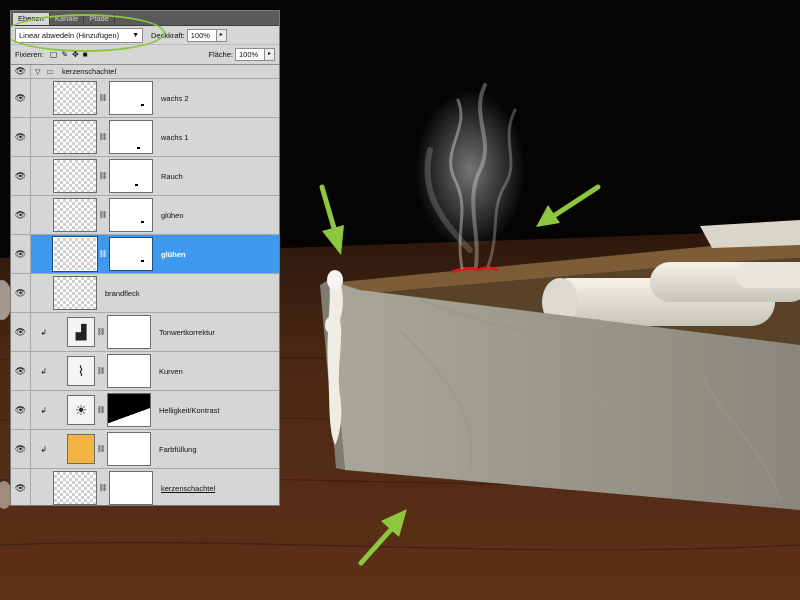 The image size is (800, 600). Describe the element at coordinates (178, 449) in the screenshot. I see `layer-name: Farbfüllung` at that location.